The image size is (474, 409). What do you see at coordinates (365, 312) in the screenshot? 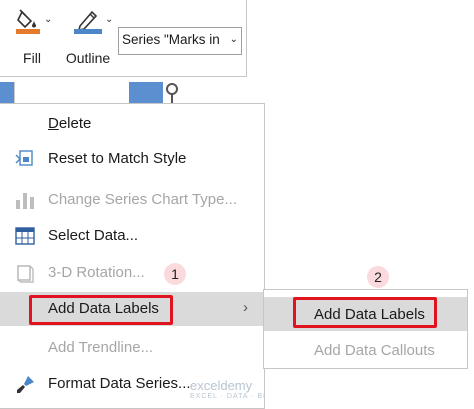
I see `highlight-box-step2` at bounding box center [365, 312].